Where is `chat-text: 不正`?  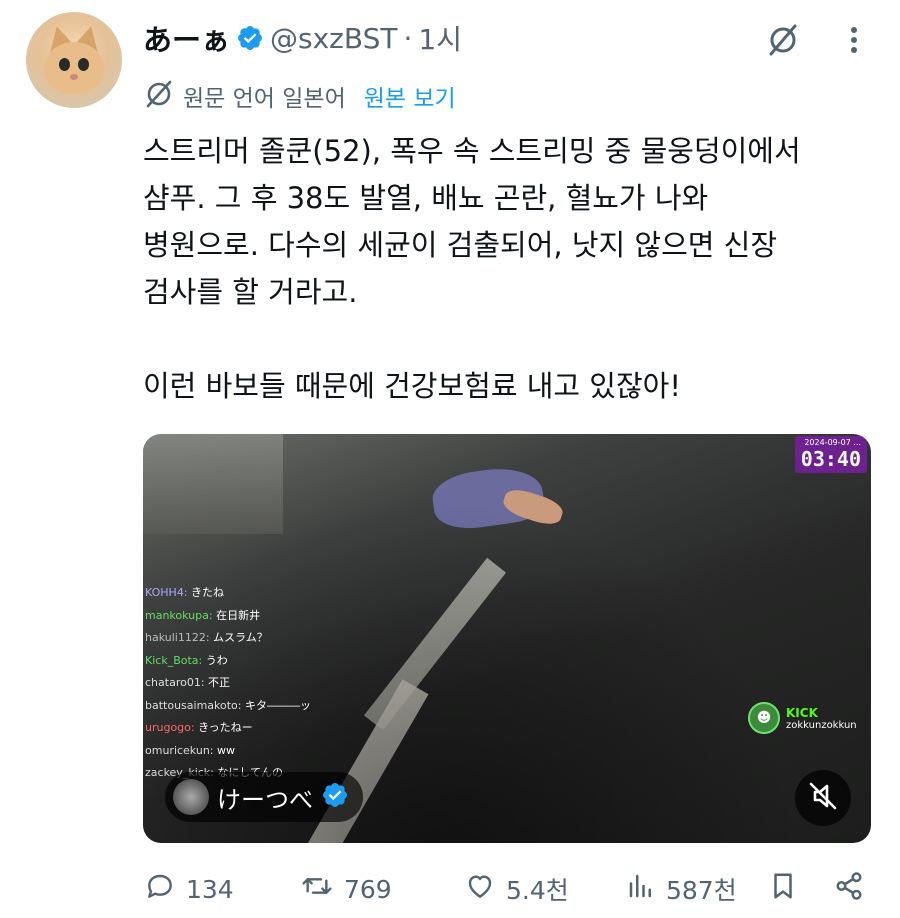
chat-text: 不正 is located at coordinates (219, 682).